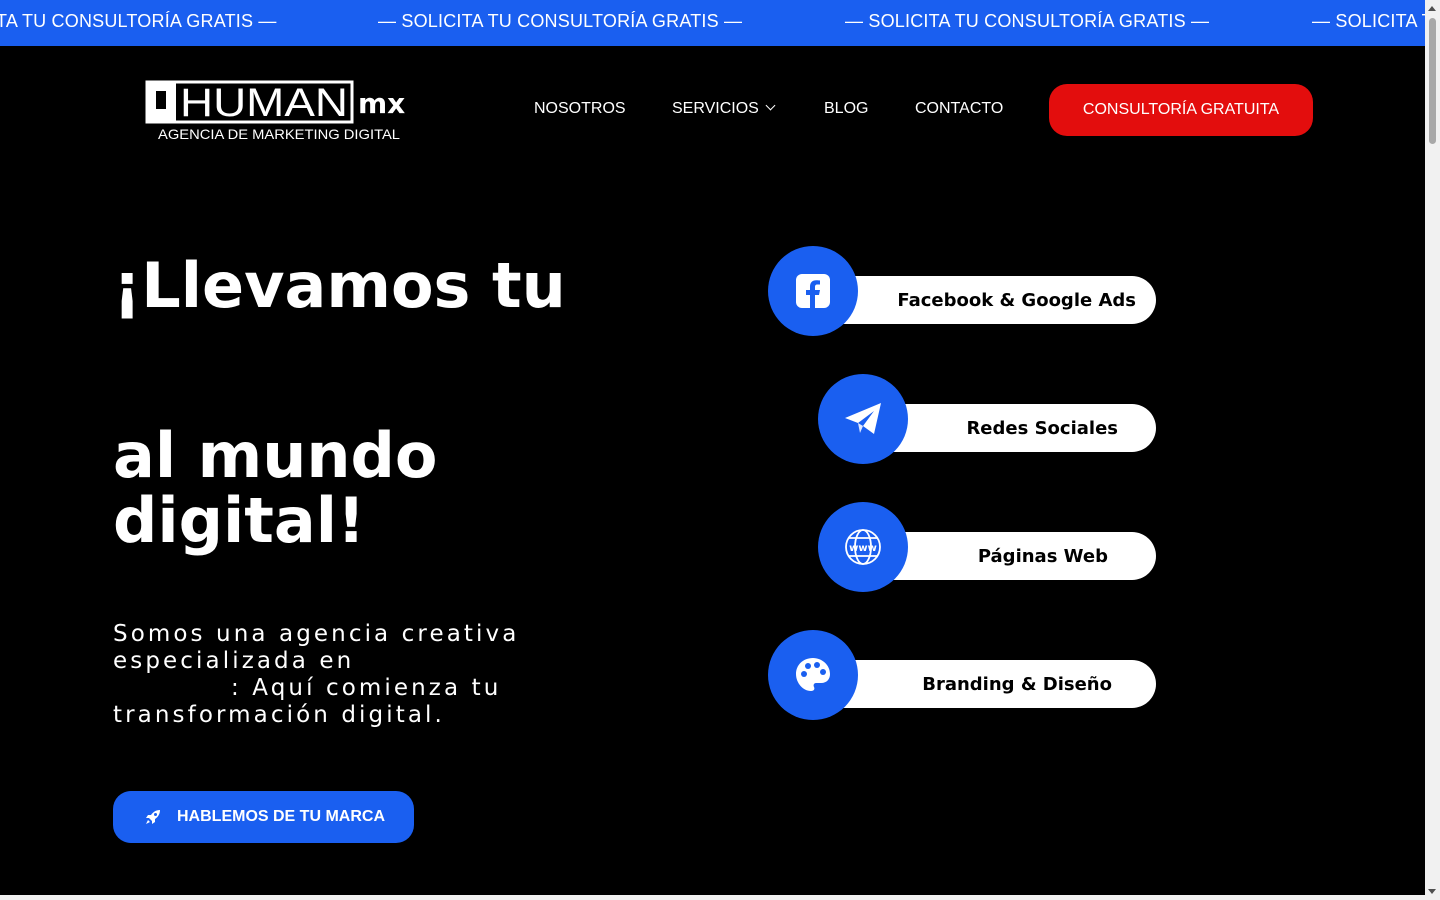  I want to click on hablemos-button-label: HABLEMOS DE TU MARCA, so click(281, 816).